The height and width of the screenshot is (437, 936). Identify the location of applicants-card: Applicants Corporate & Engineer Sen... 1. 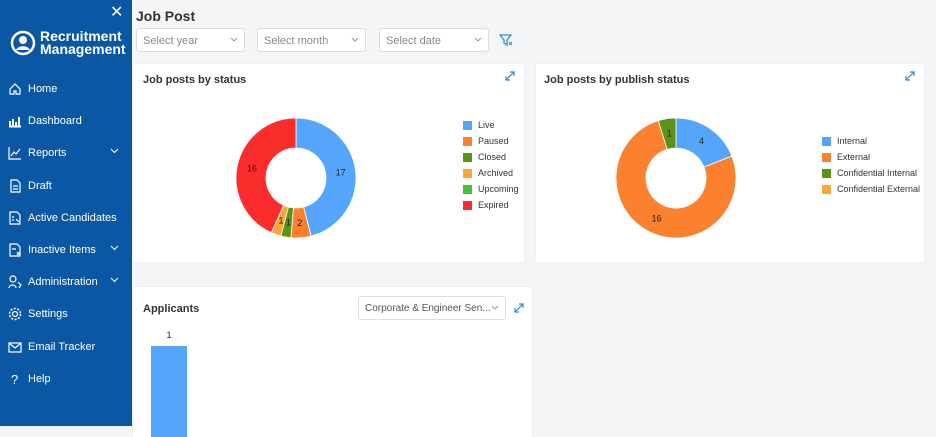
(332, 362).